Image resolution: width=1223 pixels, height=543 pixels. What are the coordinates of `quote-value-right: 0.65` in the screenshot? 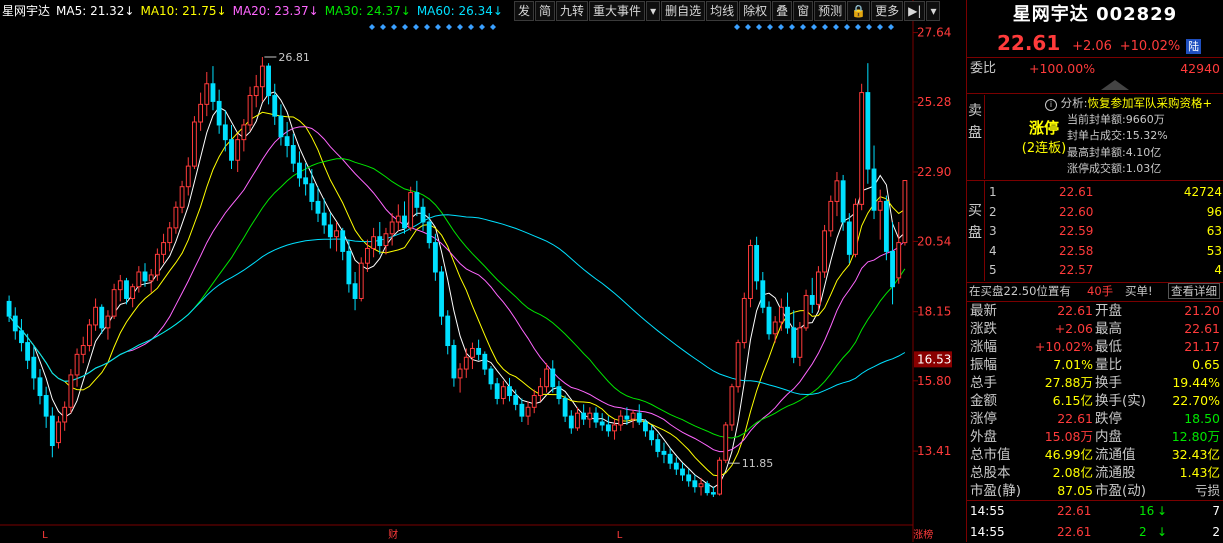 It's located at (1206, 364).